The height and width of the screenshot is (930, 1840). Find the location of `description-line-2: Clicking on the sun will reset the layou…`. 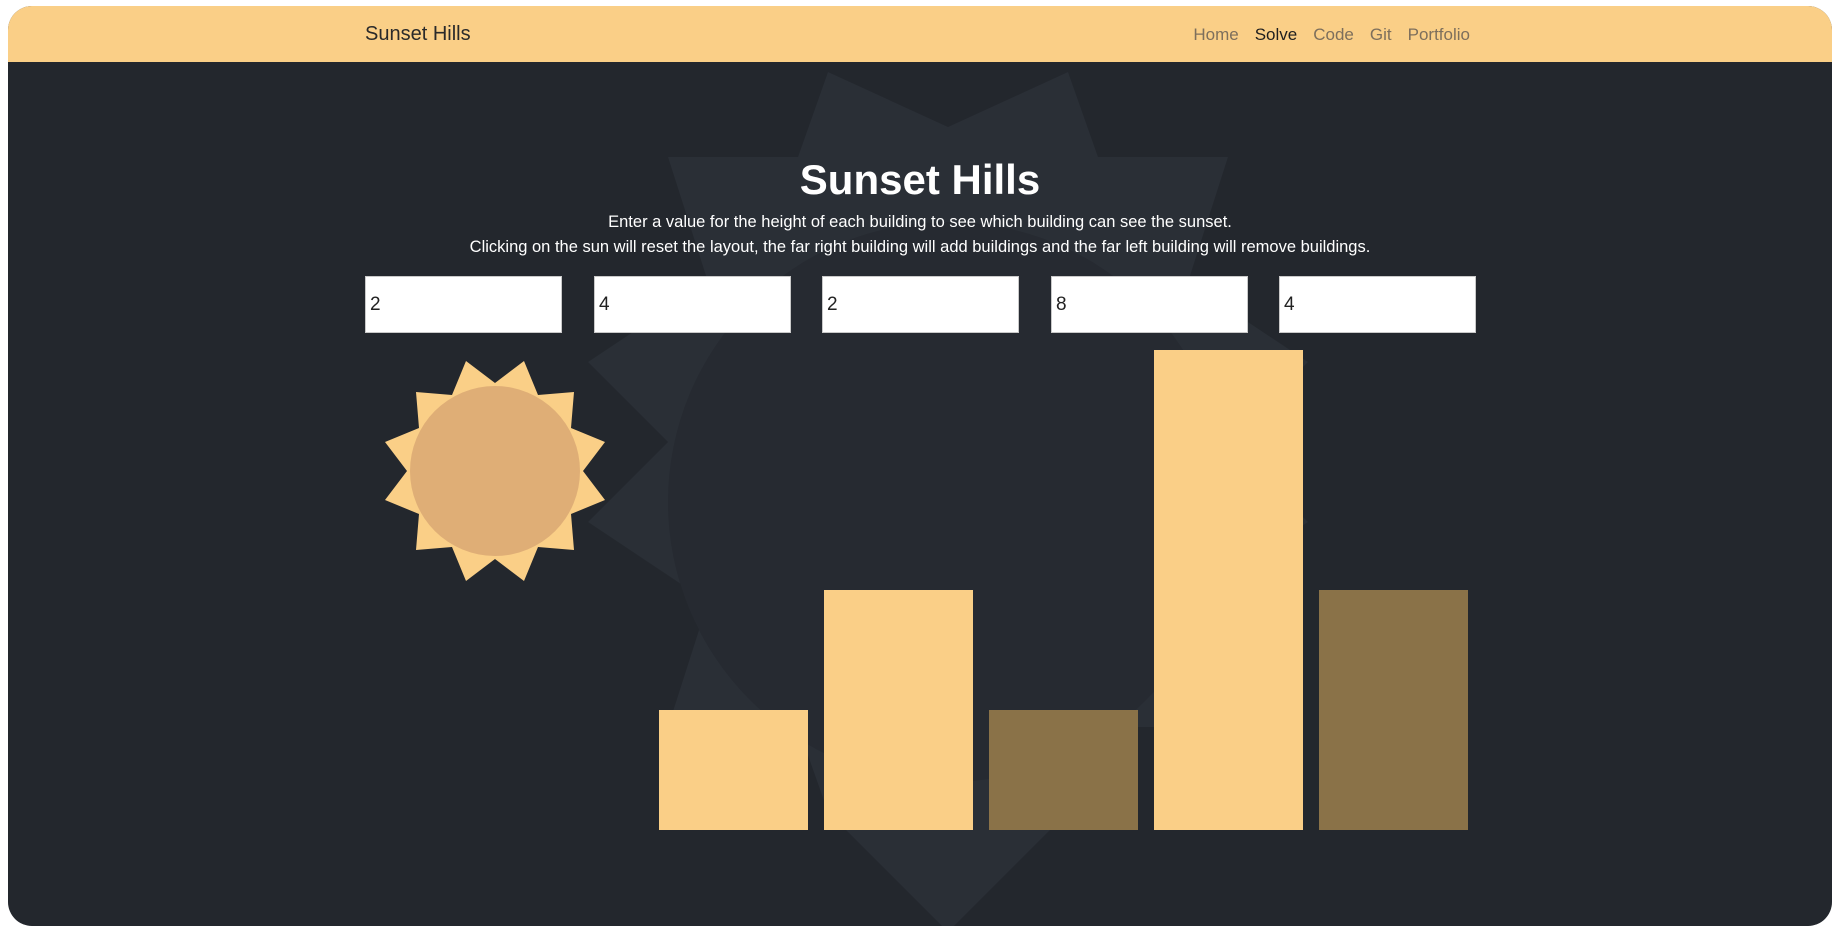

description-line-2: Clicking on the sun will reset the layou… is located at coordinates (920, 247).